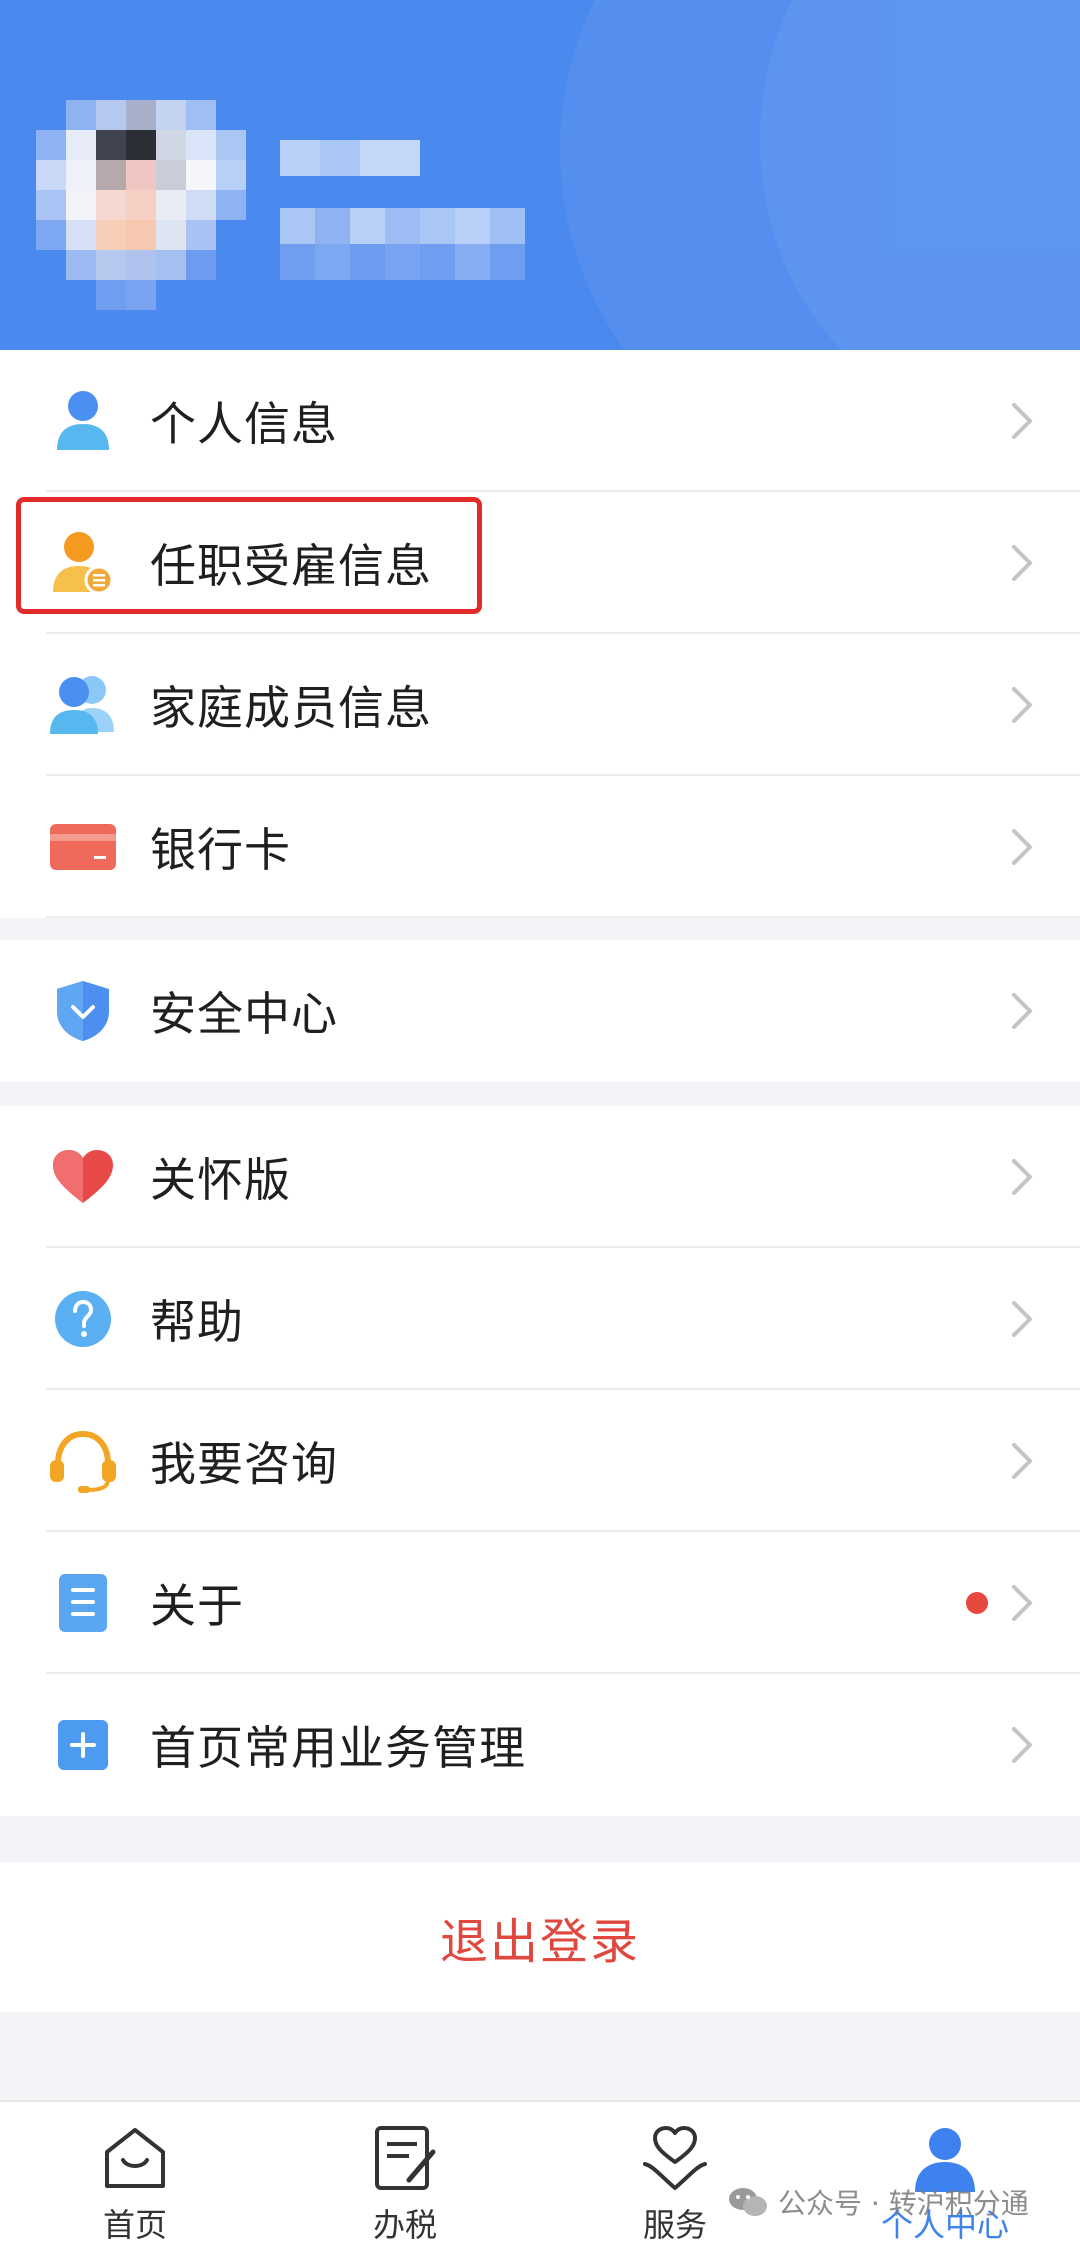 This screenshot has width=1080, height=2250. What do you see at coordinates (197, 1322) in the screenshot?
I see `menu-item-label: 帮助` at bounding box center [197, 1322].